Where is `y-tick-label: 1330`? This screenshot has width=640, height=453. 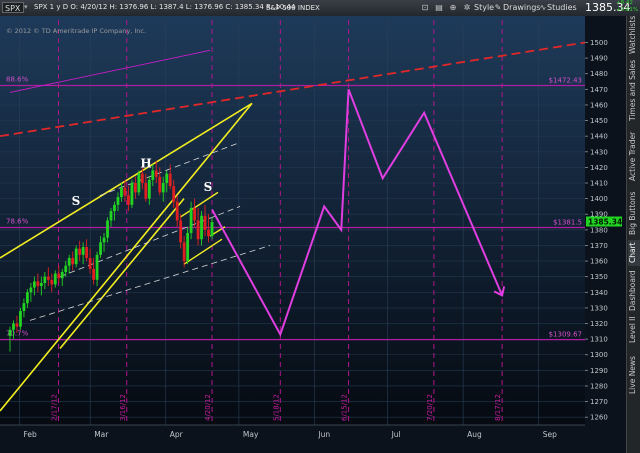 y-tick-label: 1330 is located at coordinates (599, 308).